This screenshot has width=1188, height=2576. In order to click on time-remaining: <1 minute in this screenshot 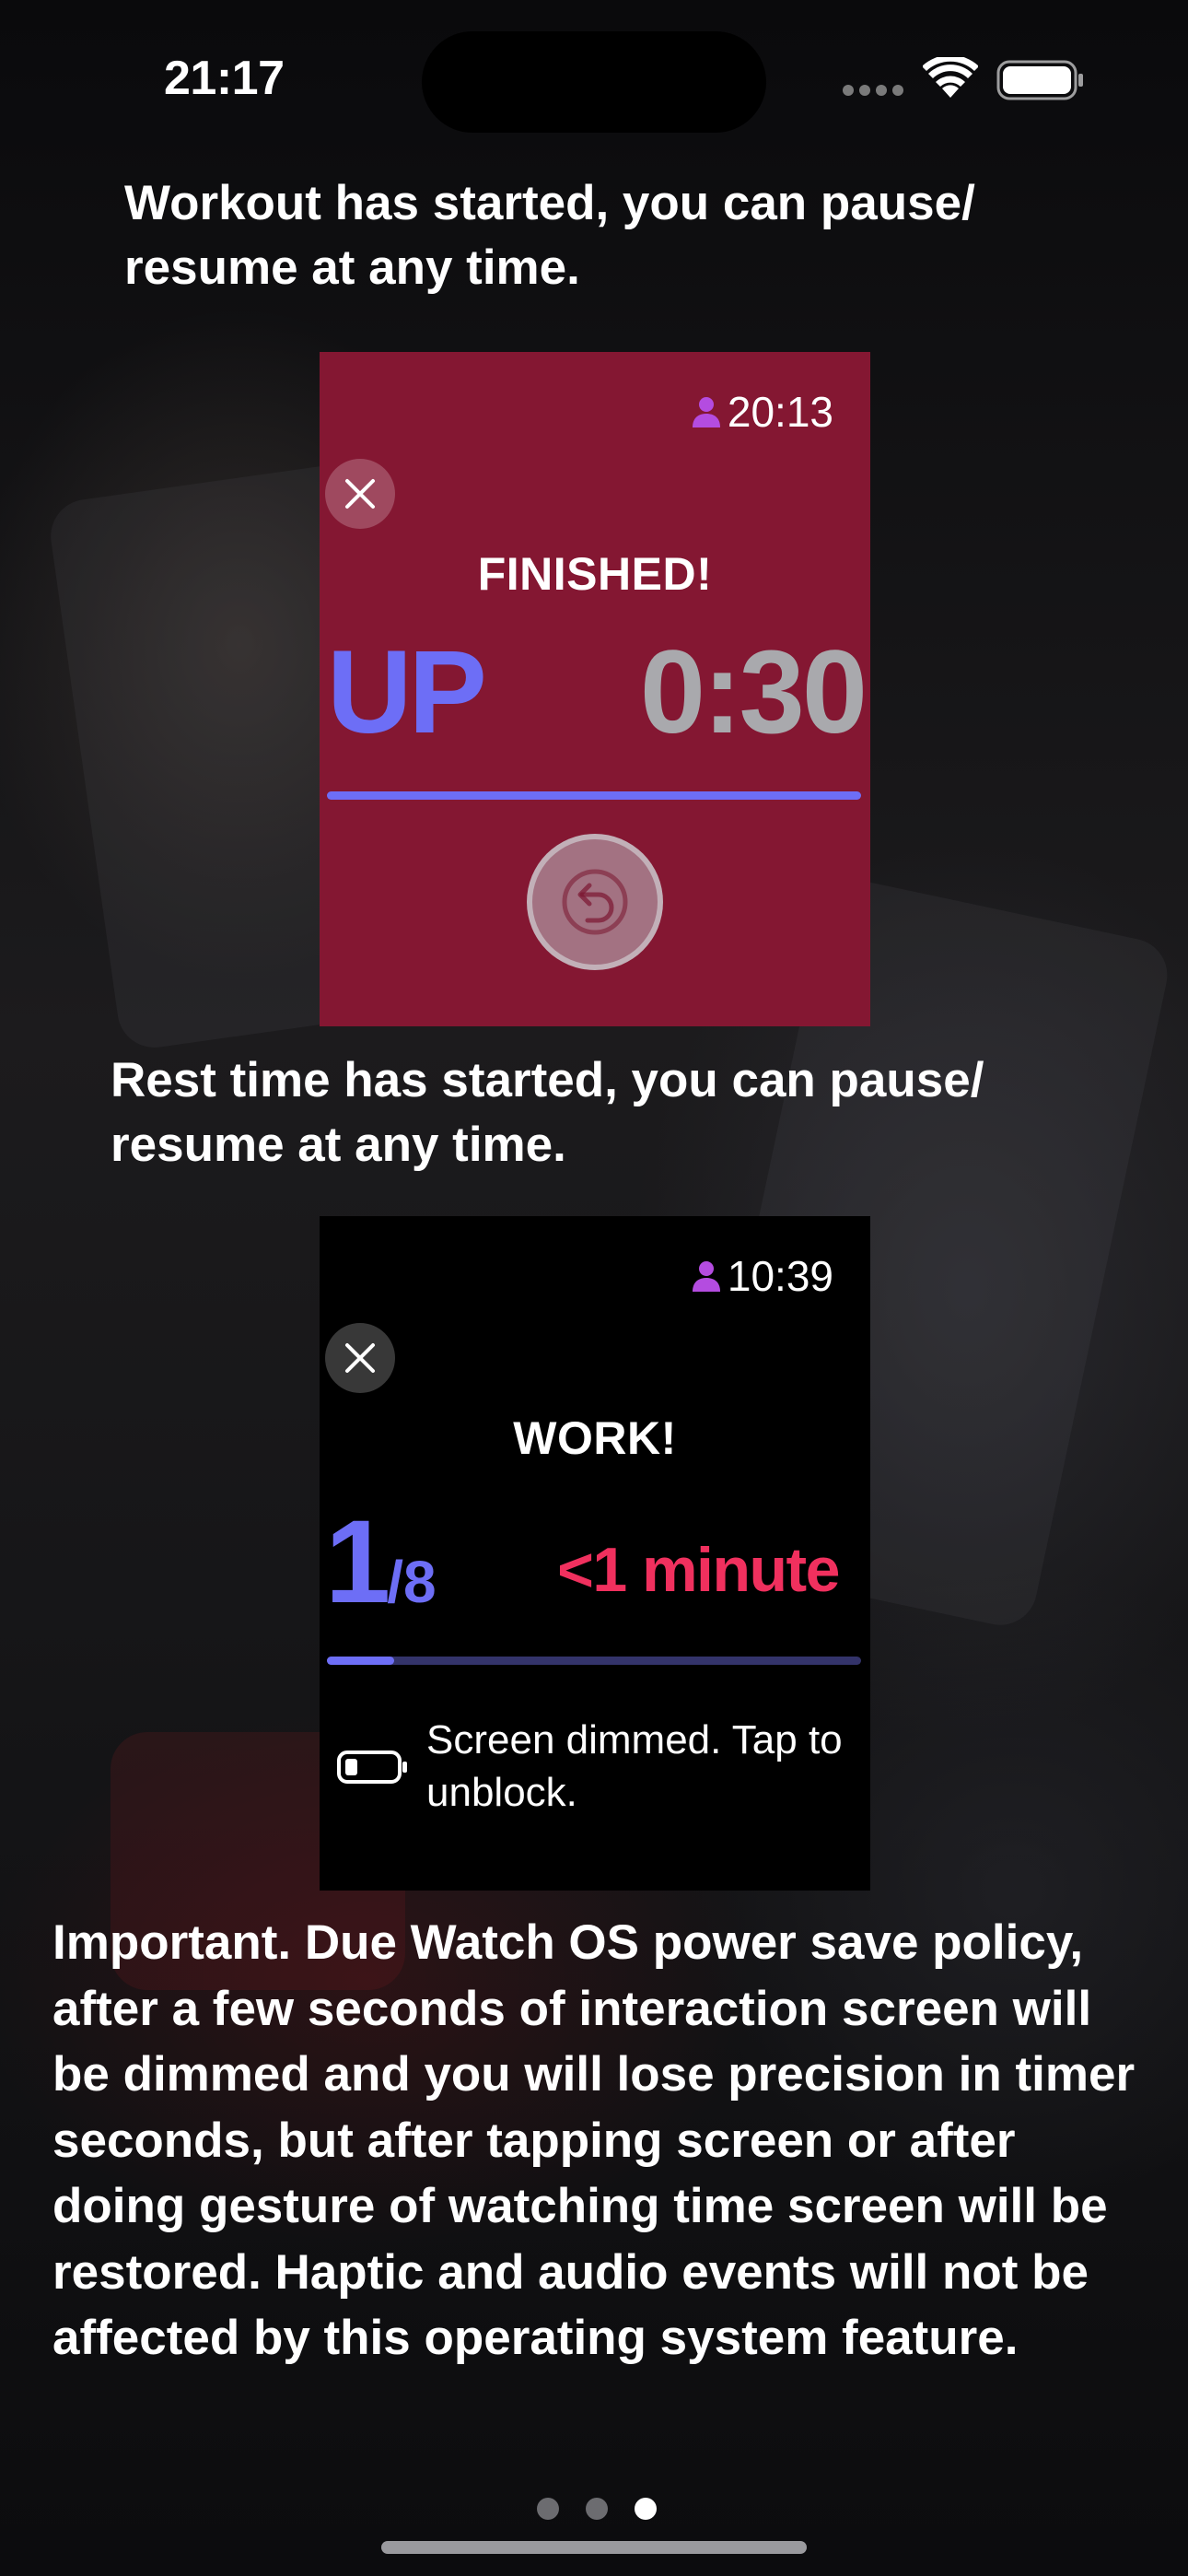, I will do `click(698, 1570)`.